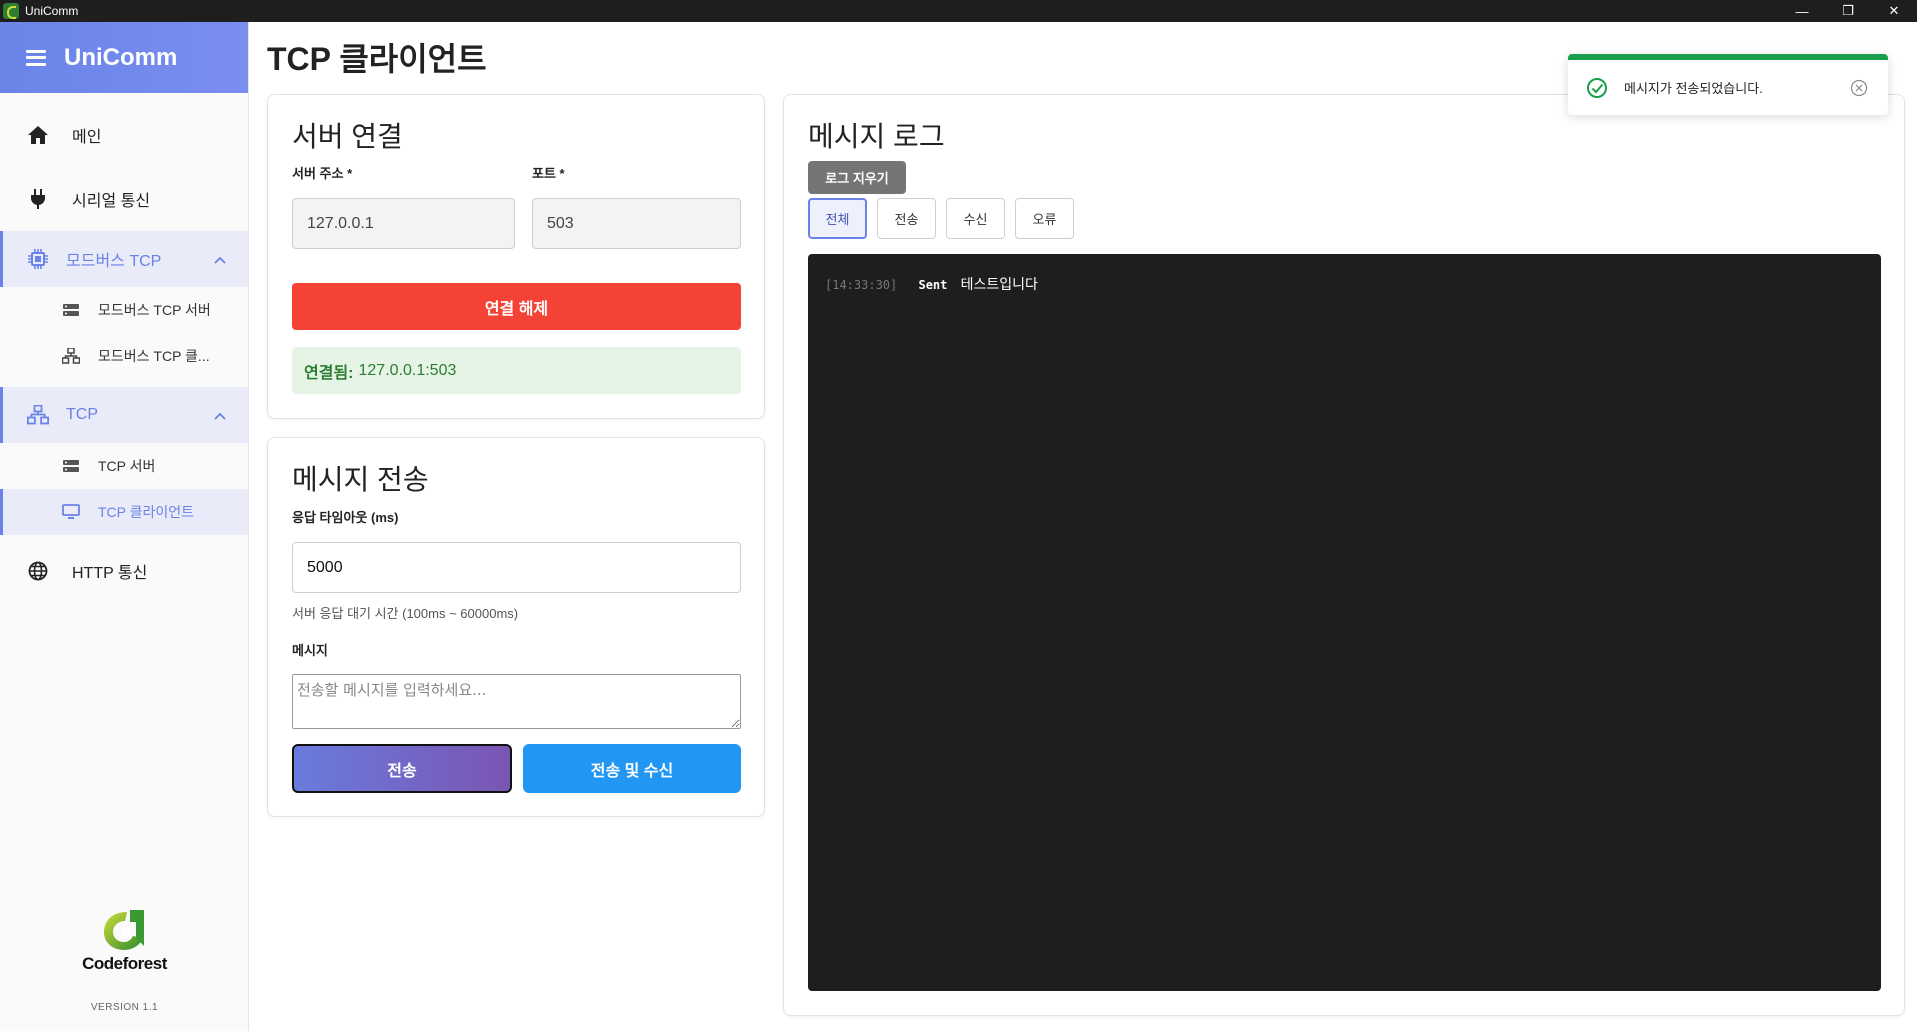 The height and width of the screenshot is (1031, 1917). I want to click on port-input: 503, so click(636, 223).